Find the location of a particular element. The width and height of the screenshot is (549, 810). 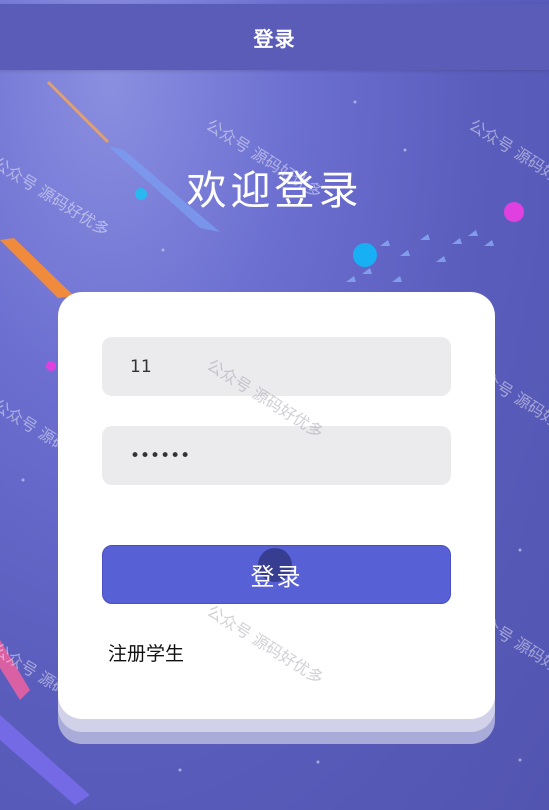

login-button: 登录 is located at coordinates (276, 574).